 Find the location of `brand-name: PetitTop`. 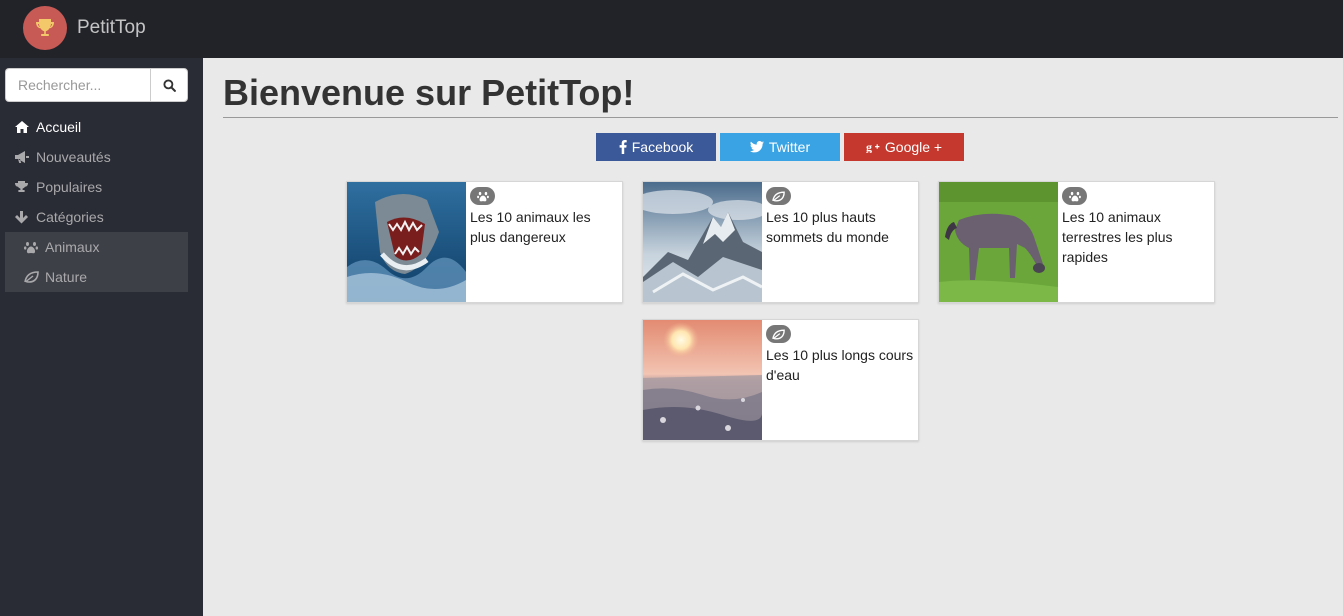

brand-name: PetitTop is located at coordinates (111, 28).